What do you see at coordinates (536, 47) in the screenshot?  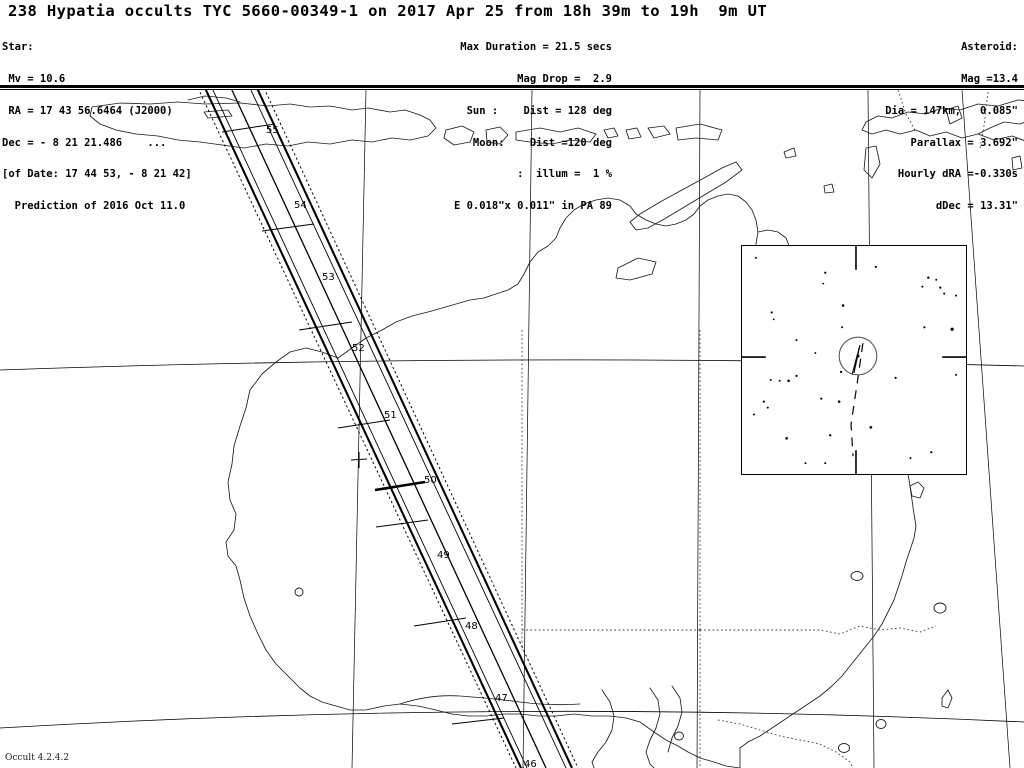 I see `circumstances-line-0: Max Duration = 21.5 secs` at bounding box center [536, 47].